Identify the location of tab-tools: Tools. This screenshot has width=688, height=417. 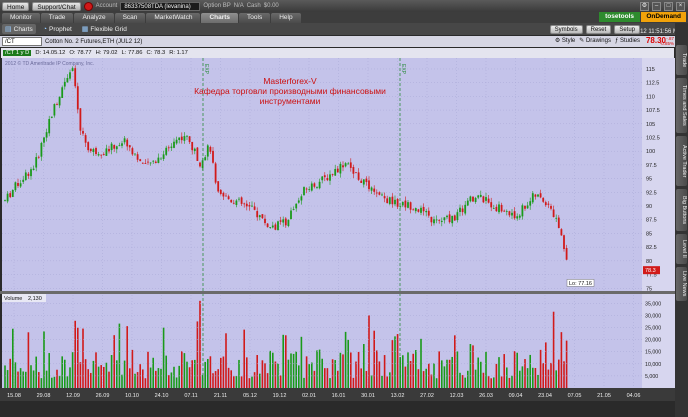
(255, 18).